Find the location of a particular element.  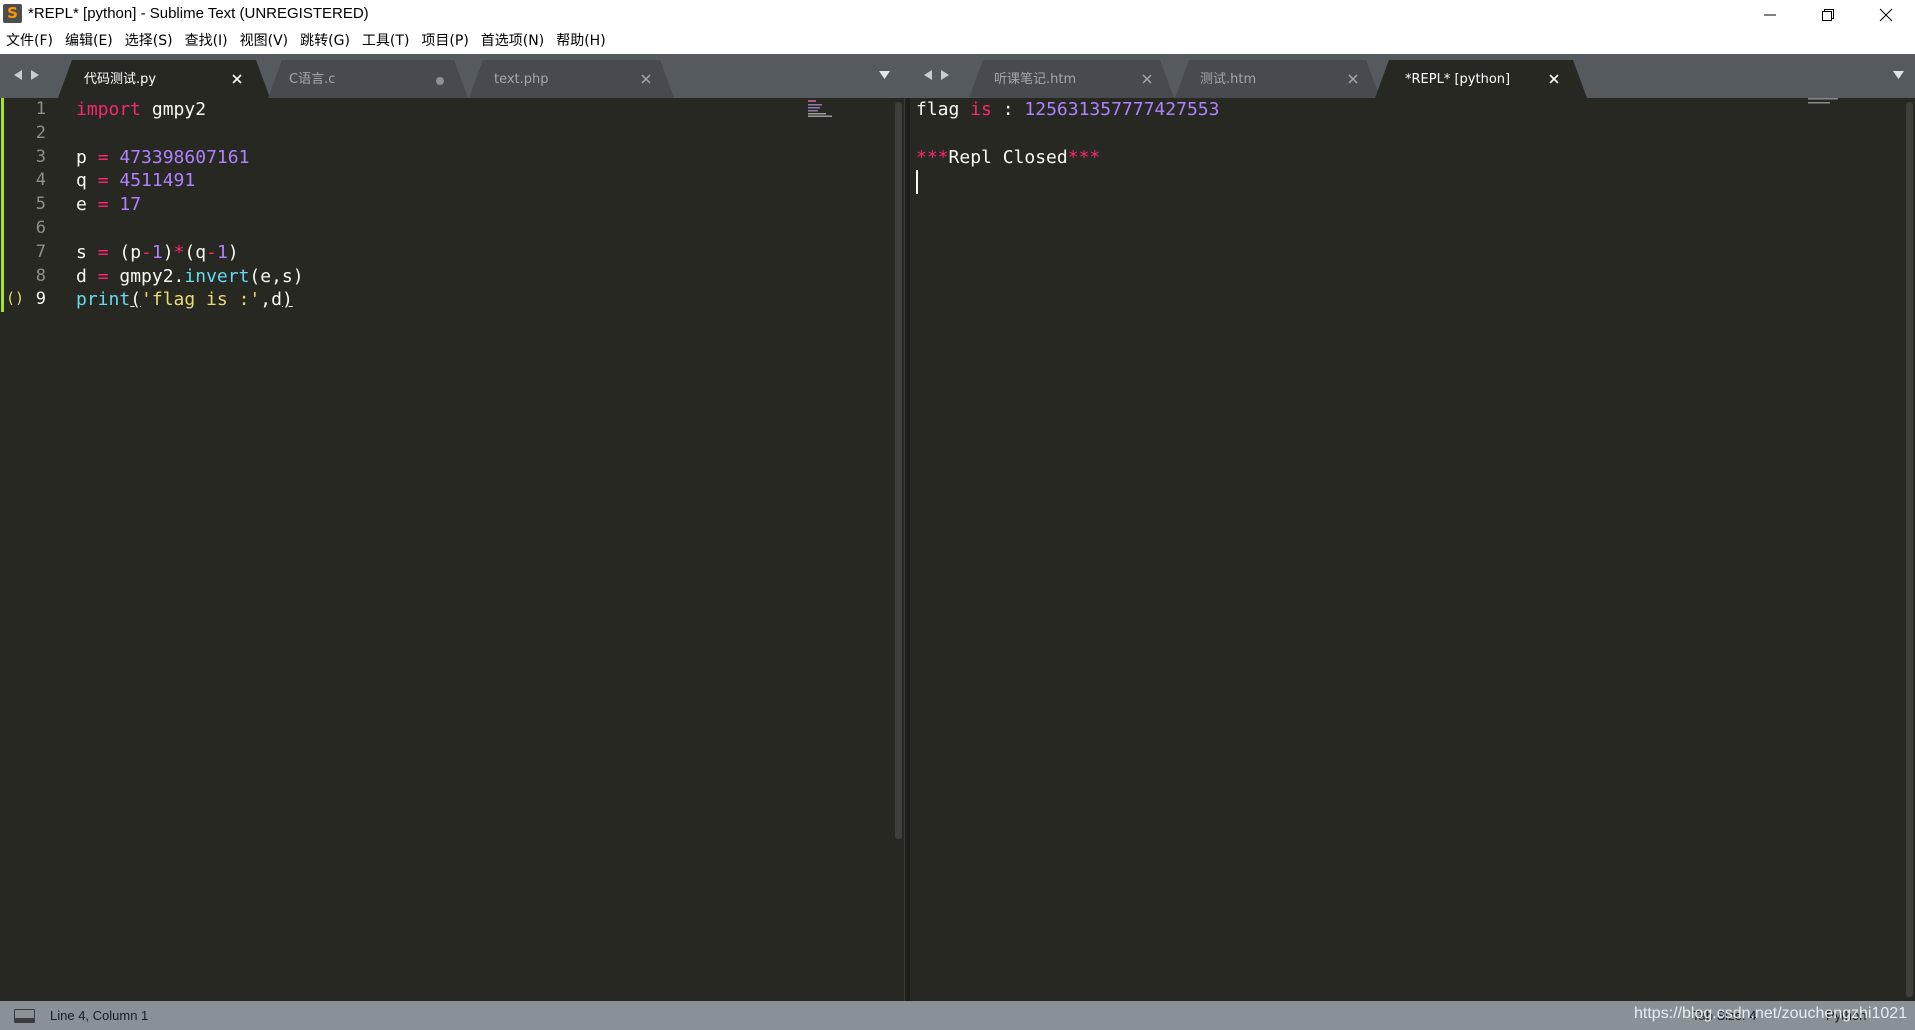

menu-tools: 工具(T) is located at coordinates (385, 41).